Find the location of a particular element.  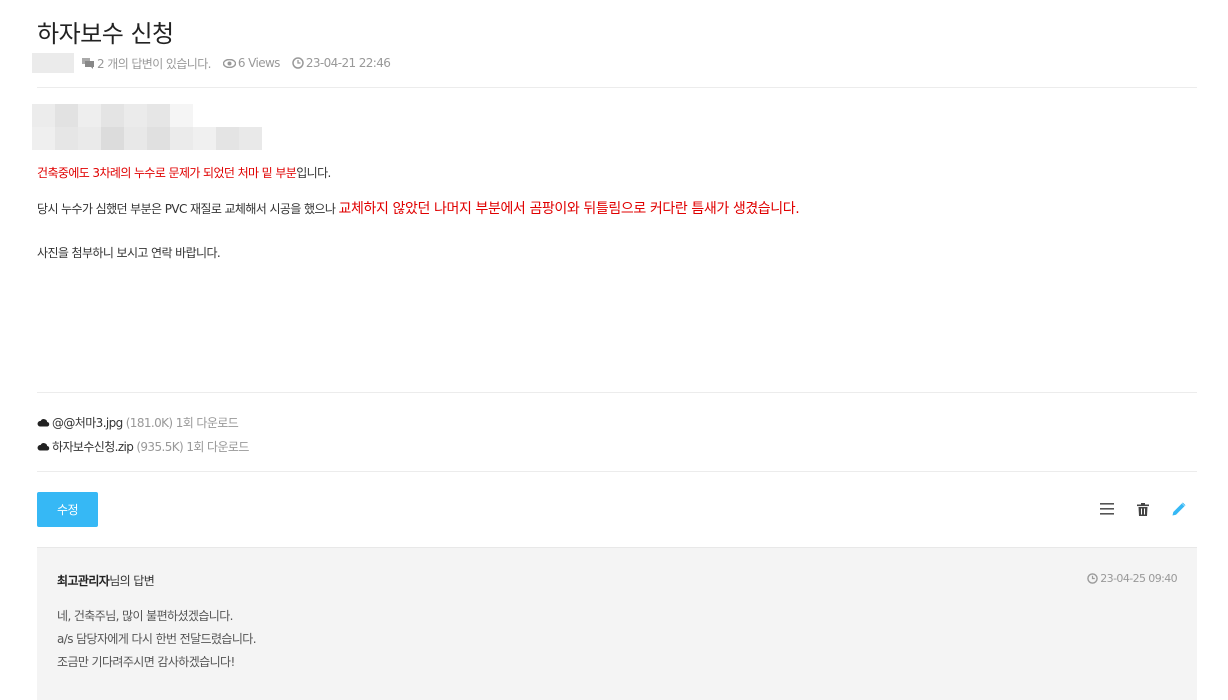

eye-icon is located at coordinates (229, 63).